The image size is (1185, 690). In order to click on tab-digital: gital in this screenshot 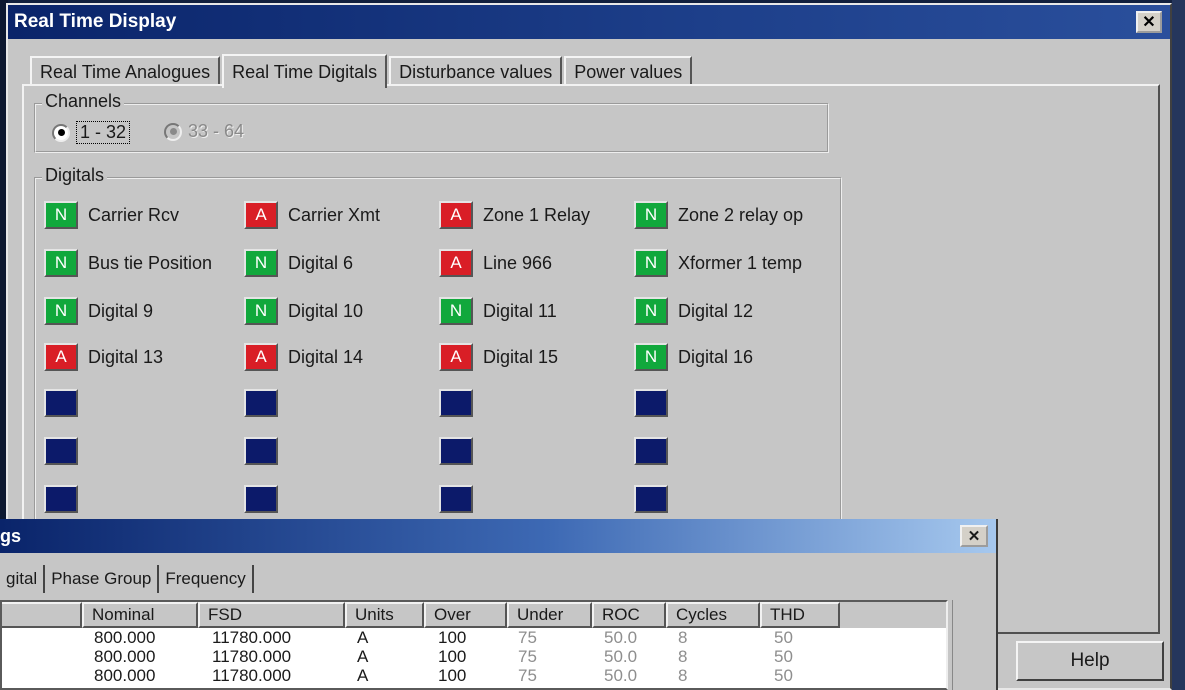, I will do `click(23, 579)`.